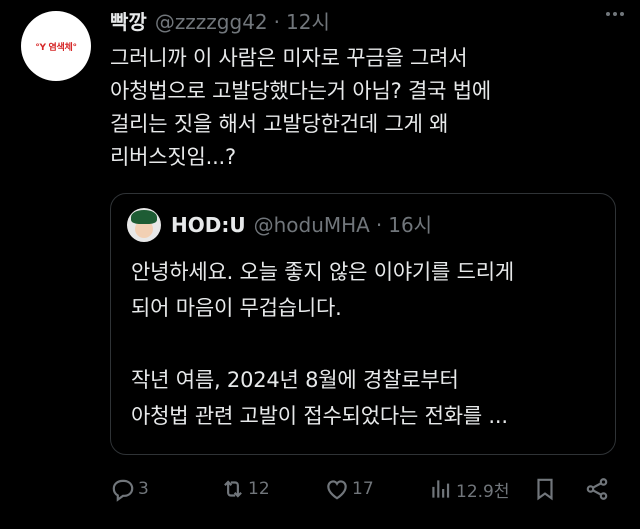  I want to click on quoted-author-handle: @hoduMHA, so click(312, 225).